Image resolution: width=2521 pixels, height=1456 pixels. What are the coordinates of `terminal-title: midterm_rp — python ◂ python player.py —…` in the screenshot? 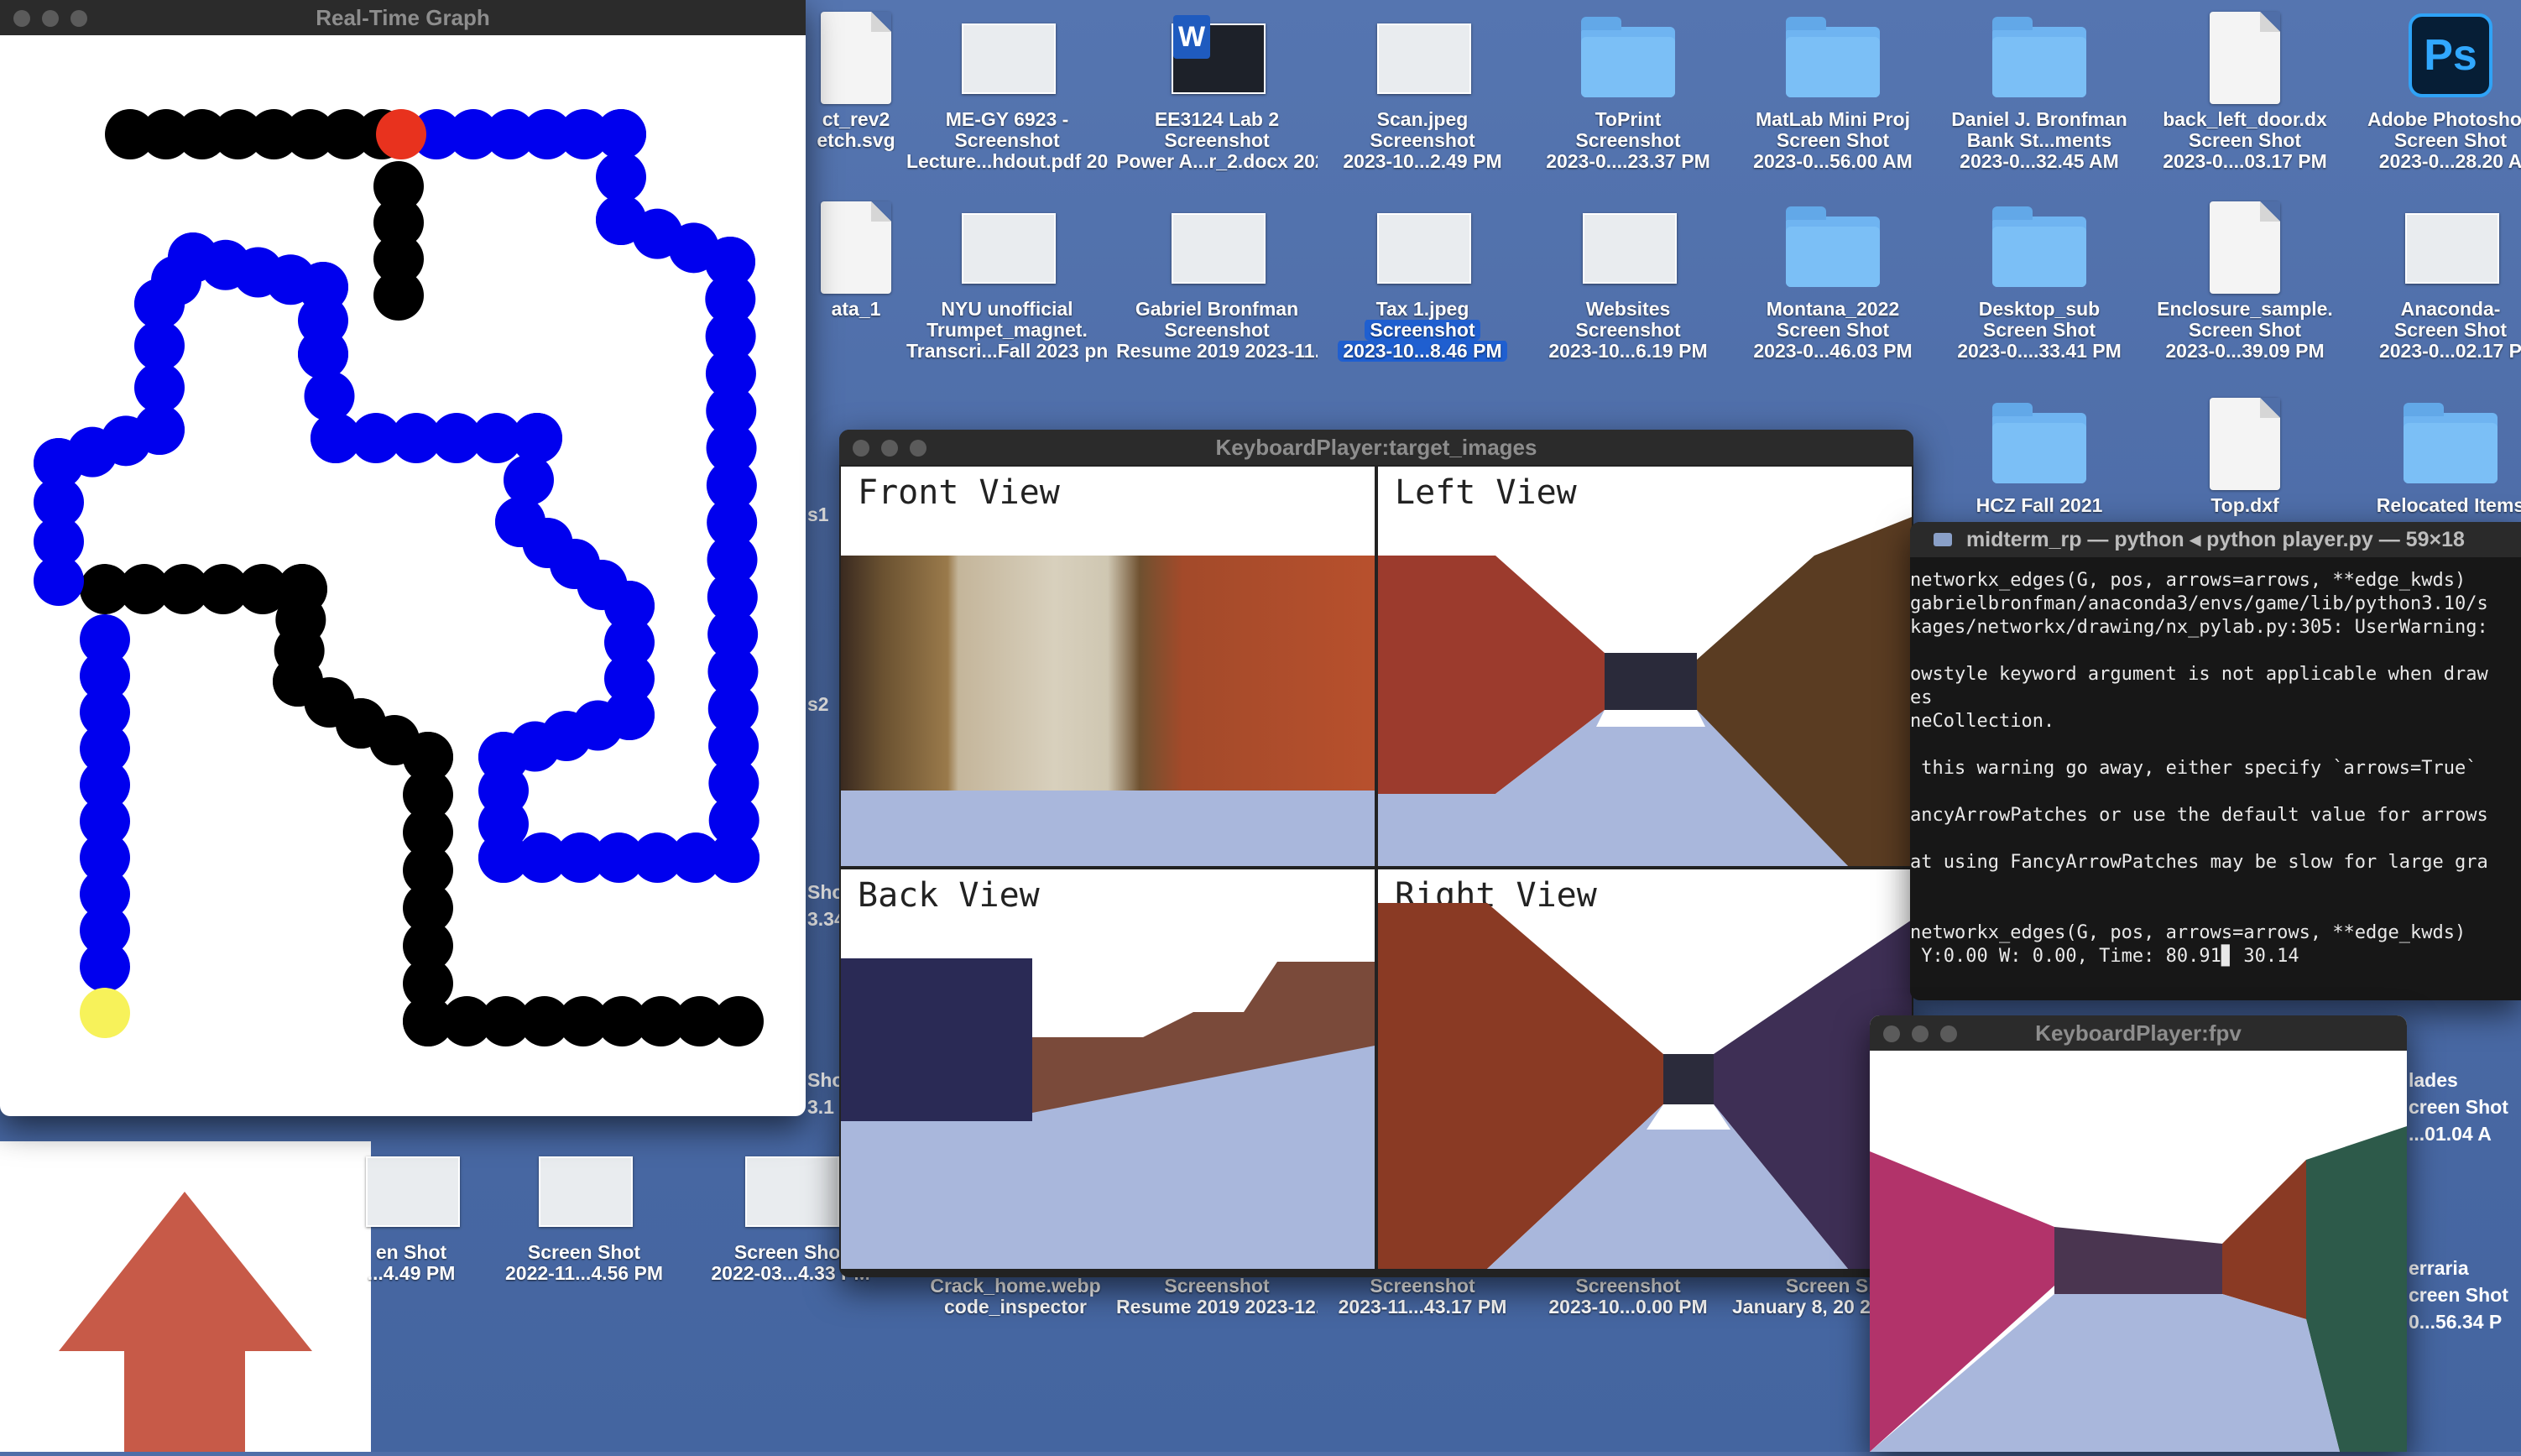 It's located at (2215, 539).